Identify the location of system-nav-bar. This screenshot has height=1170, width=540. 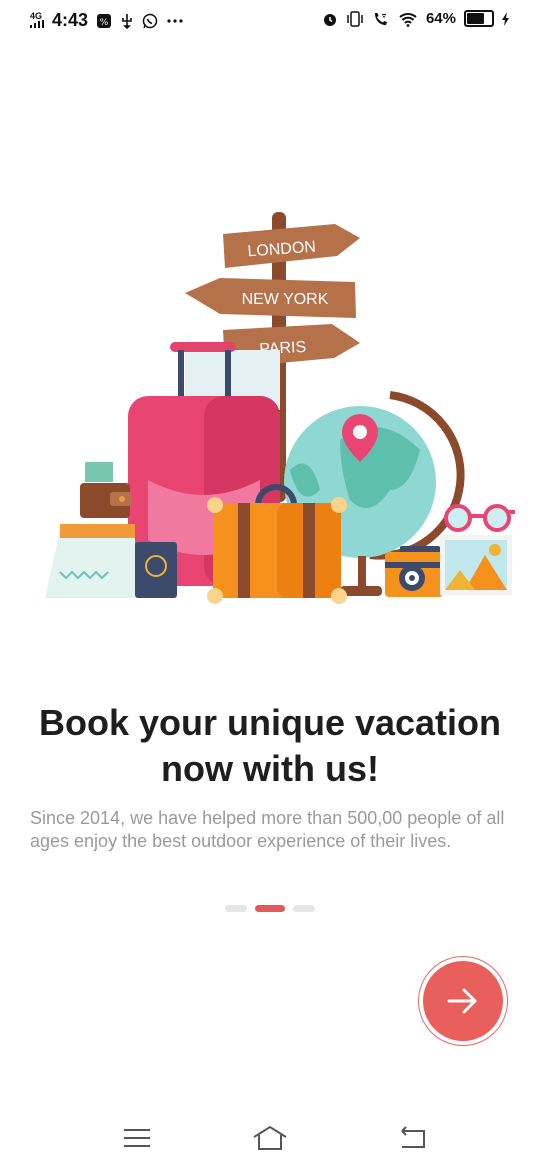
(270, 1142).